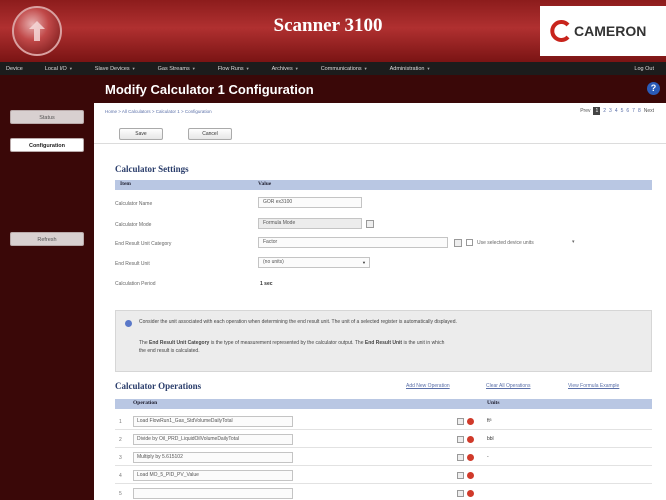 The height and width of the screenshot is (500, 666). What do you see at coordinates (266, 284) in the screenshot?
I see `period-value: 1 sec` at bounding box center [266, 284].